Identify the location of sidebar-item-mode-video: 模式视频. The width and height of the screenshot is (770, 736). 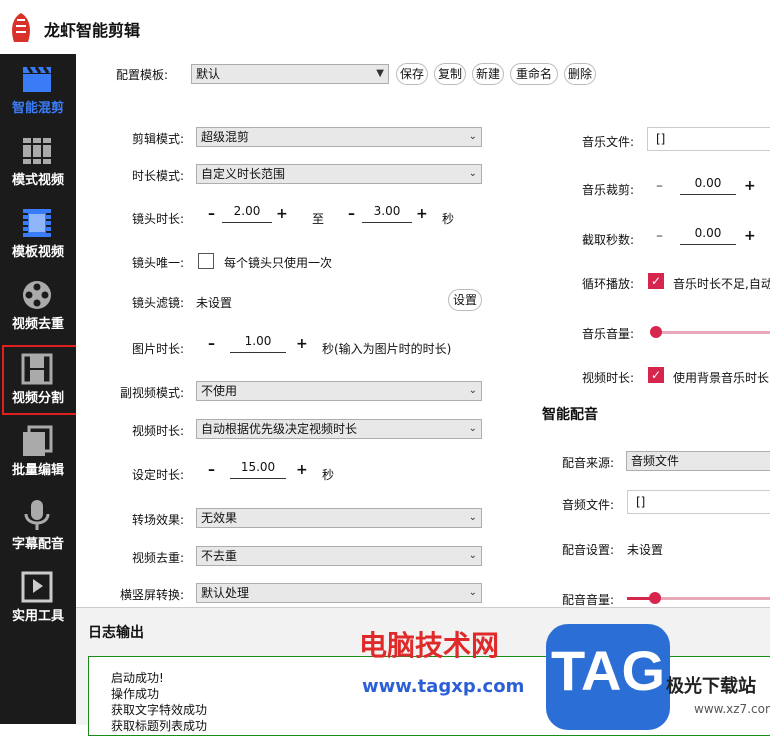
(38, 164).